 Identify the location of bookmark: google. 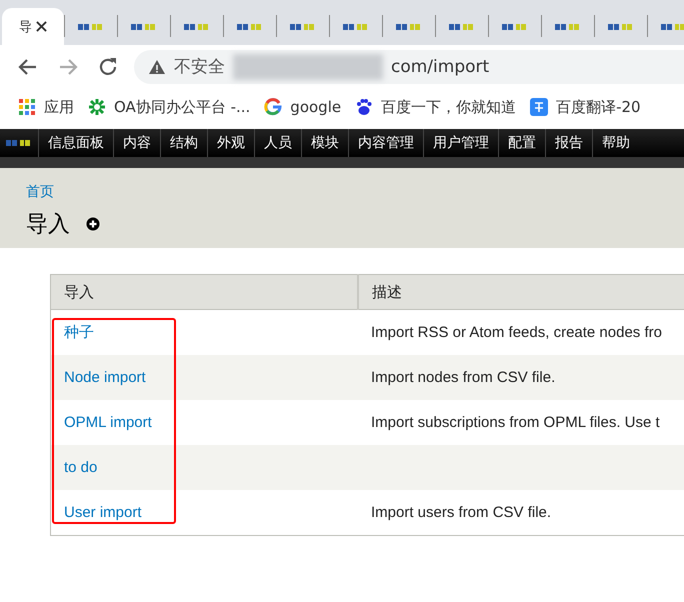
(303, 107).